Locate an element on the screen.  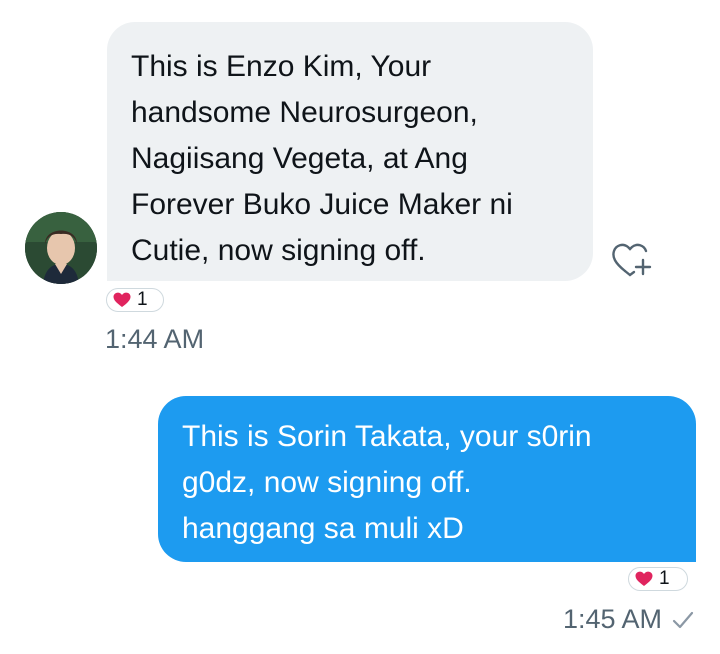
outgoing-message-meta: 1:45 AM is located at coordinates (628, 619).